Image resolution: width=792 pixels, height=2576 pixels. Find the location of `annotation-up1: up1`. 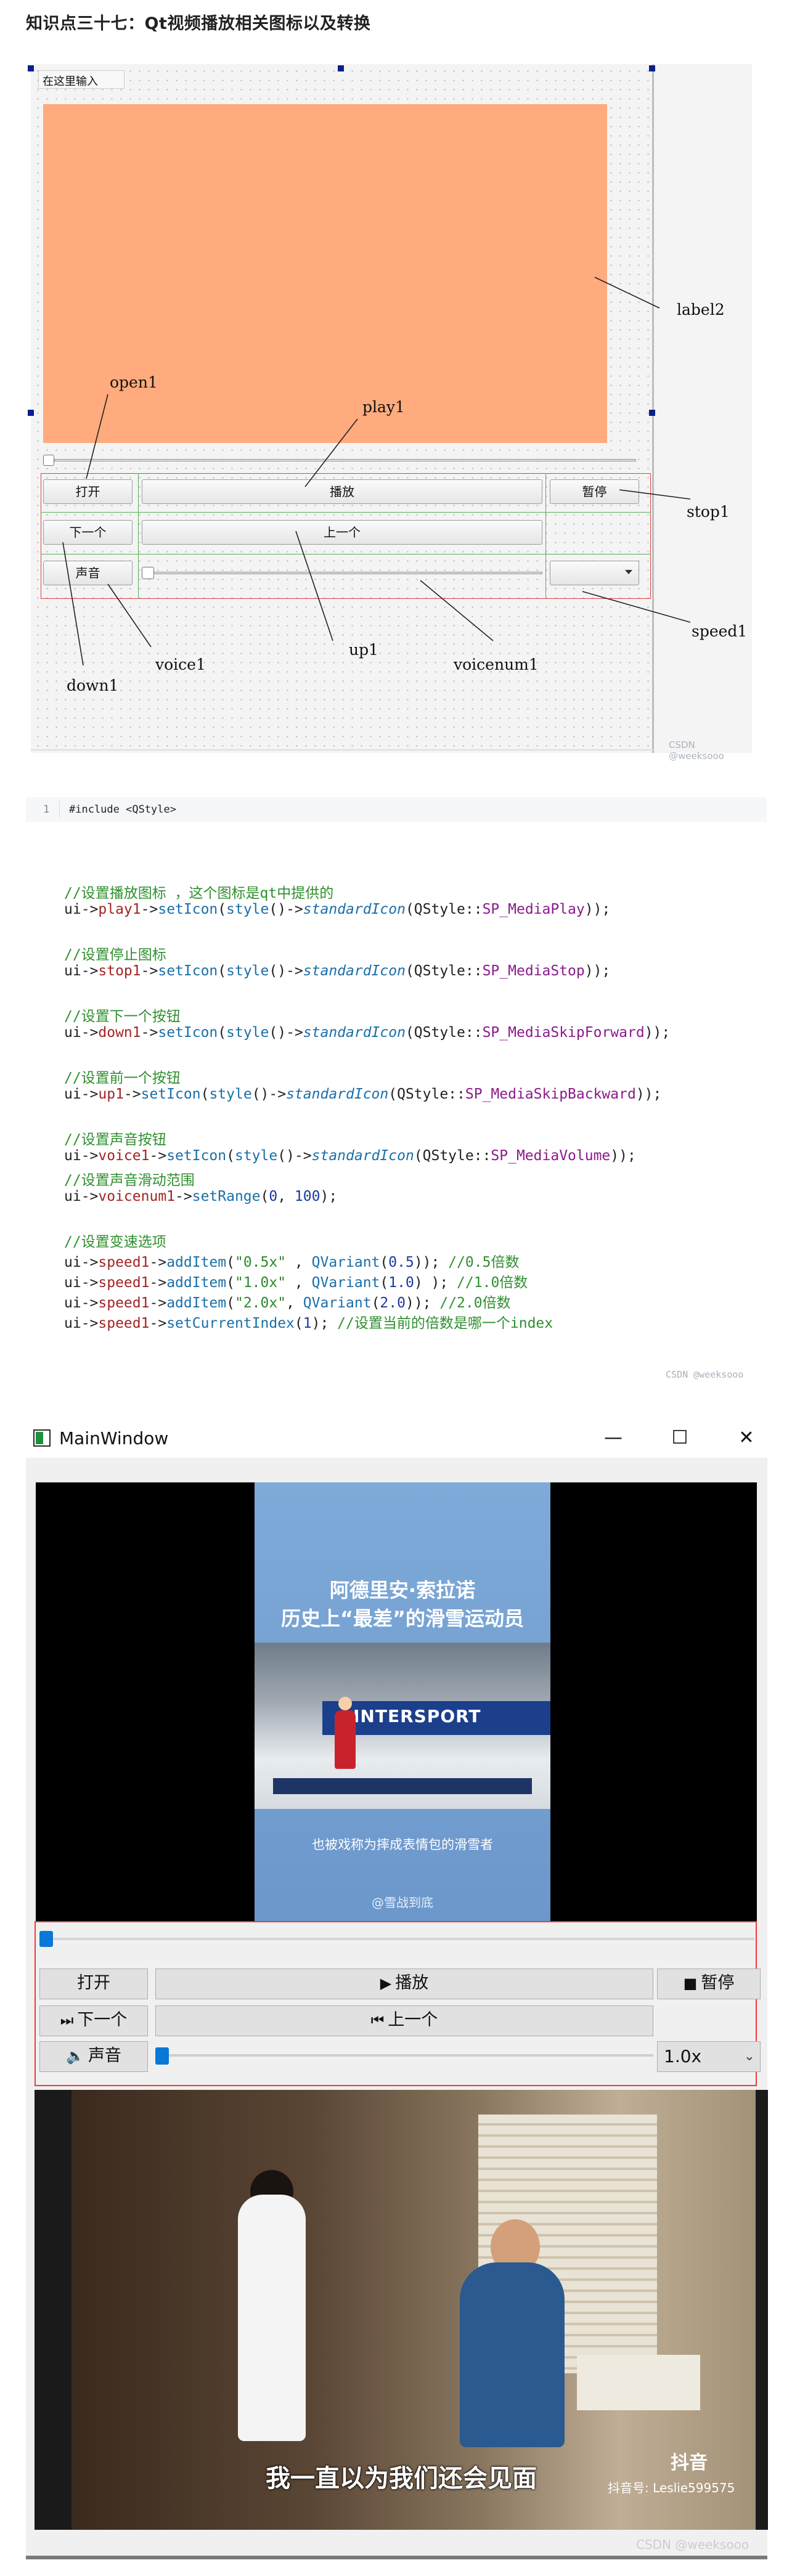

annotation-up1: up1 is located at coordinates (364, 650).